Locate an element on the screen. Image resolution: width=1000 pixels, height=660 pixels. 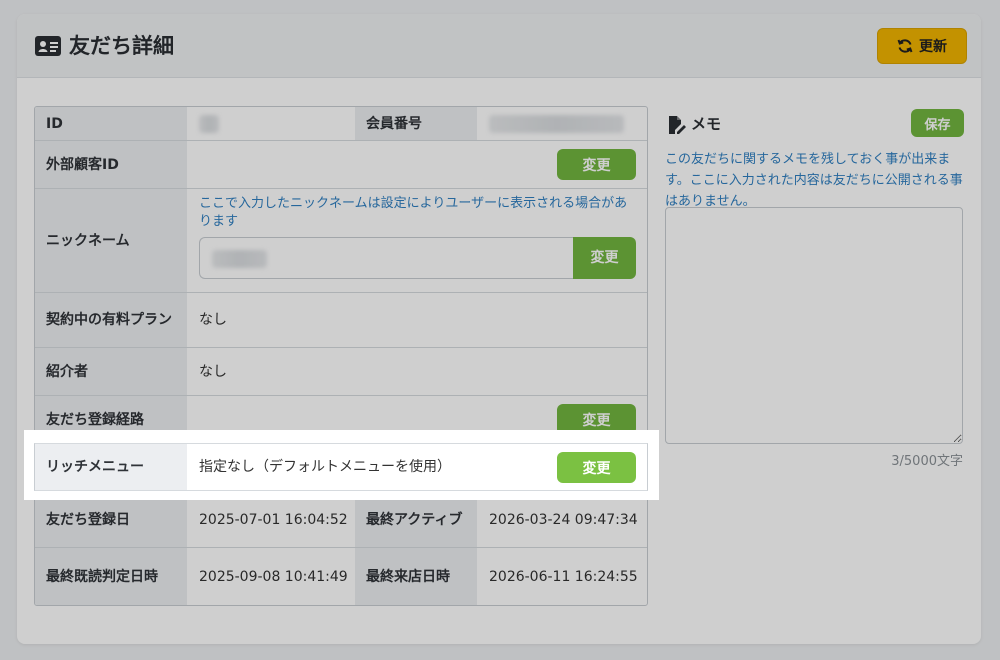
refresh-label: 更新 is located at coordinates (933, 47).